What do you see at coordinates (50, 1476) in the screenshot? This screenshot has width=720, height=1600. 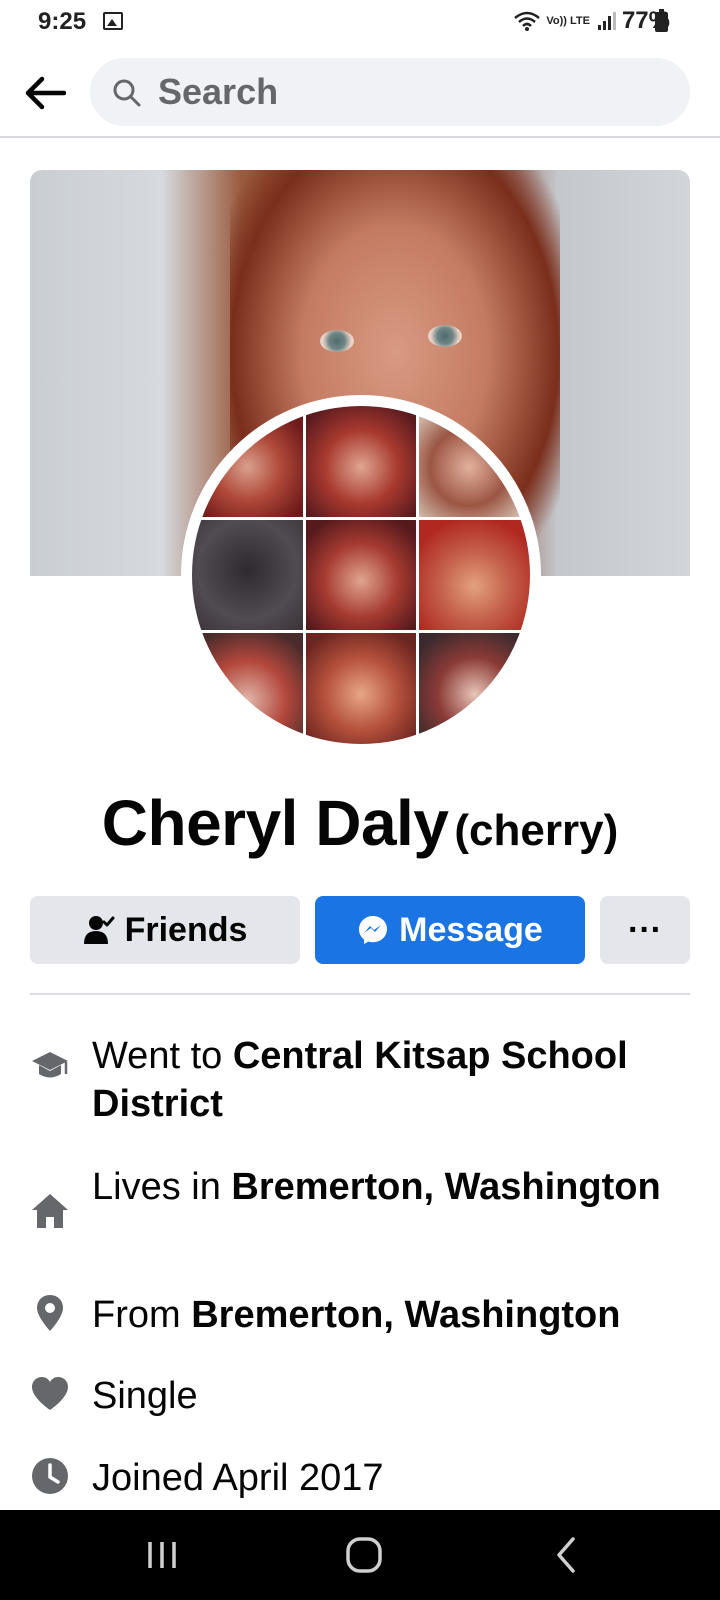 I see `clock-icon` at bounding box center [50, 1476].